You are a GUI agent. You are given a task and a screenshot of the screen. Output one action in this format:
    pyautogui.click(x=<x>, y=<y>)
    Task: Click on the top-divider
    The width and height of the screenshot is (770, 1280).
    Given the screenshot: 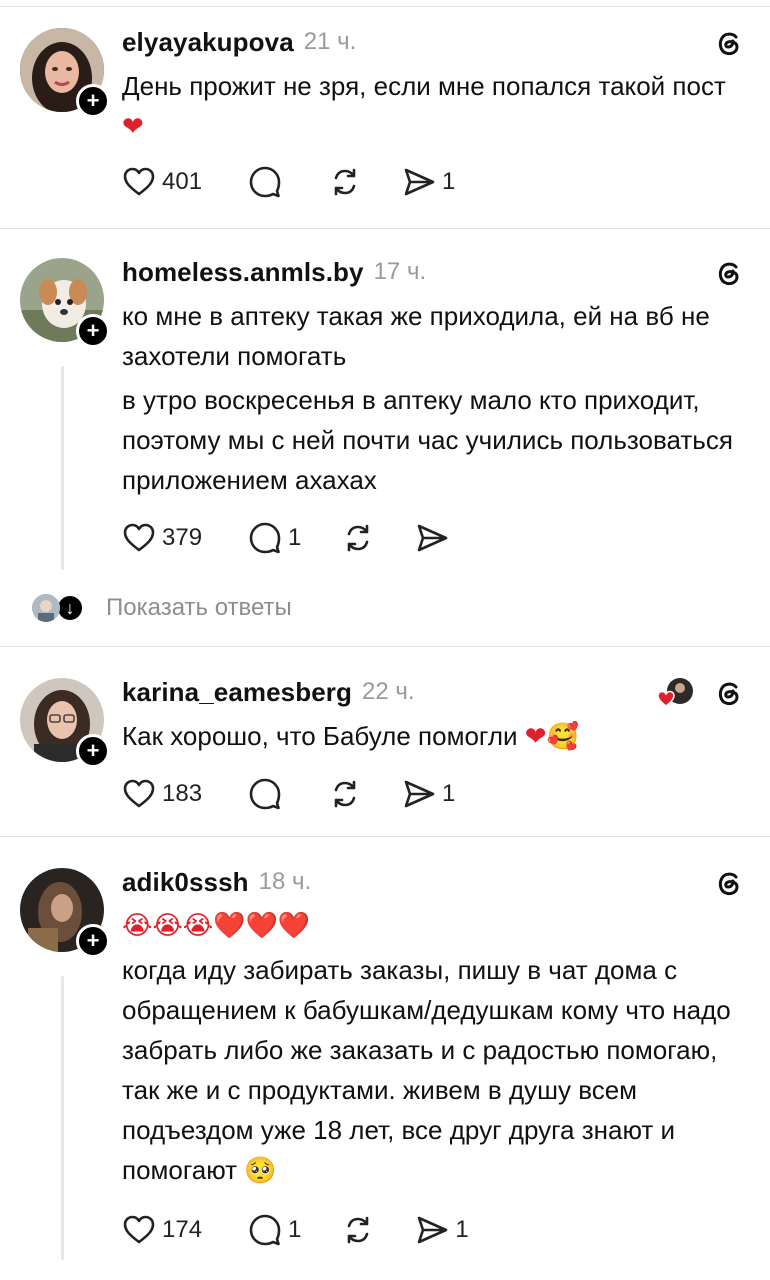 What is the action you would take?
    pyautogui.click(x=385, y=6)
    